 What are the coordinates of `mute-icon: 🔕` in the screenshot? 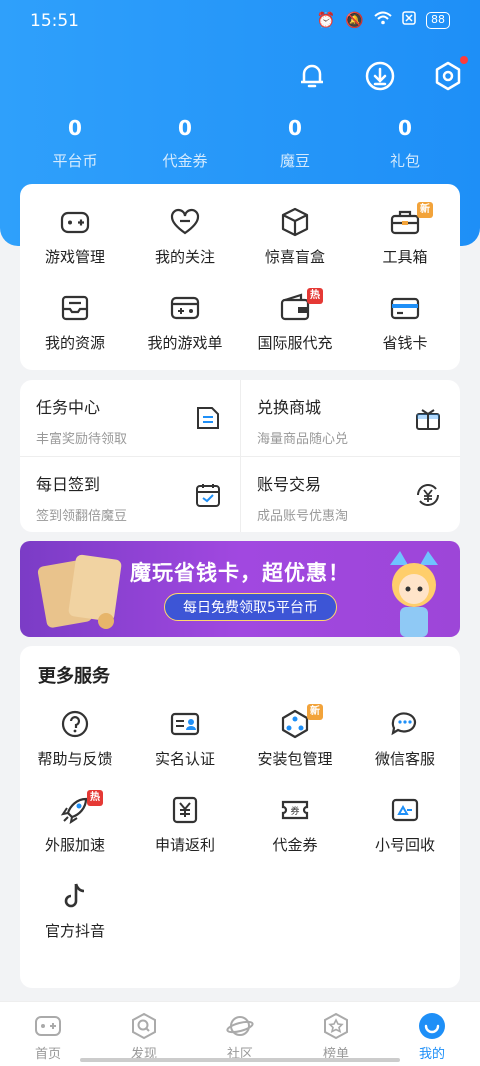 It's located at (354, 20).